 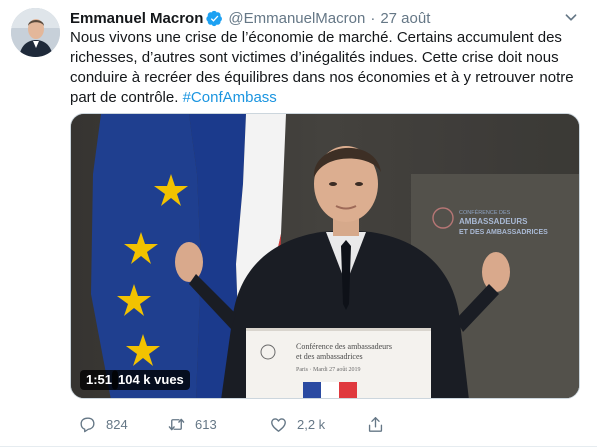 I want to click on svg-text: et des ambassadrices, so click(x=329, y=356).